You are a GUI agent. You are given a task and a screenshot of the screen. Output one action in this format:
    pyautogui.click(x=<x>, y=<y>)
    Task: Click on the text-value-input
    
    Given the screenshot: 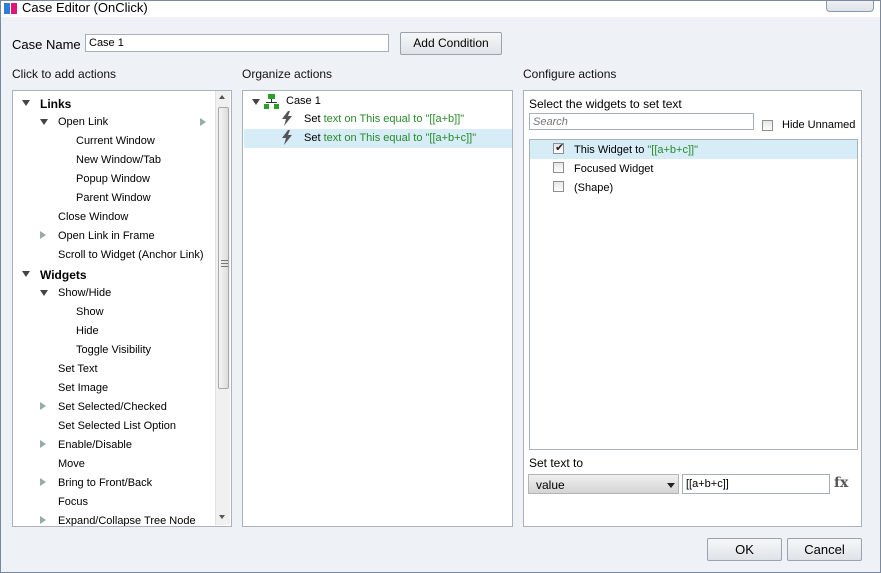 What is the action you would take?
    pyautogui.click(x=756, y=484)
    